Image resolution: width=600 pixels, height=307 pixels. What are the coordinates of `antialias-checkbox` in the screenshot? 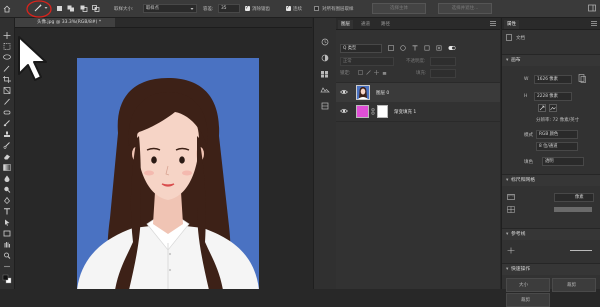 It's located at (247, 8).